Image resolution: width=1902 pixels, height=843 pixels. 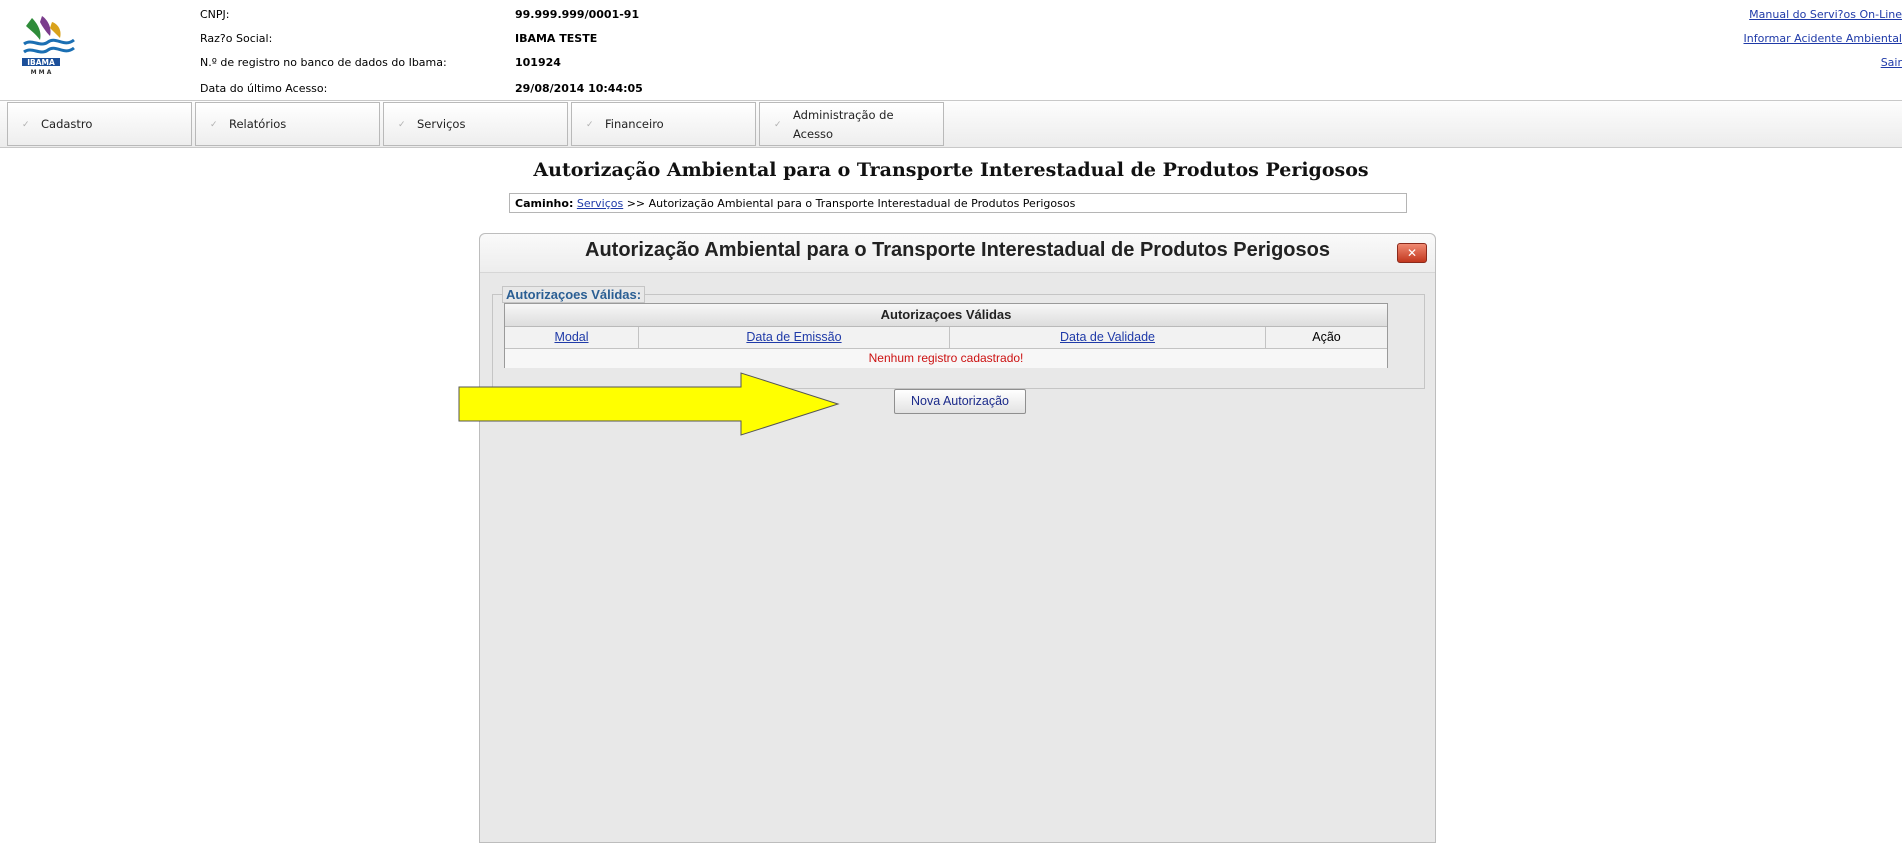 What do you see at coordinates (41, 72) in the screenshot?
I see `svg-text: M M A` at bounding box center [41, 72].